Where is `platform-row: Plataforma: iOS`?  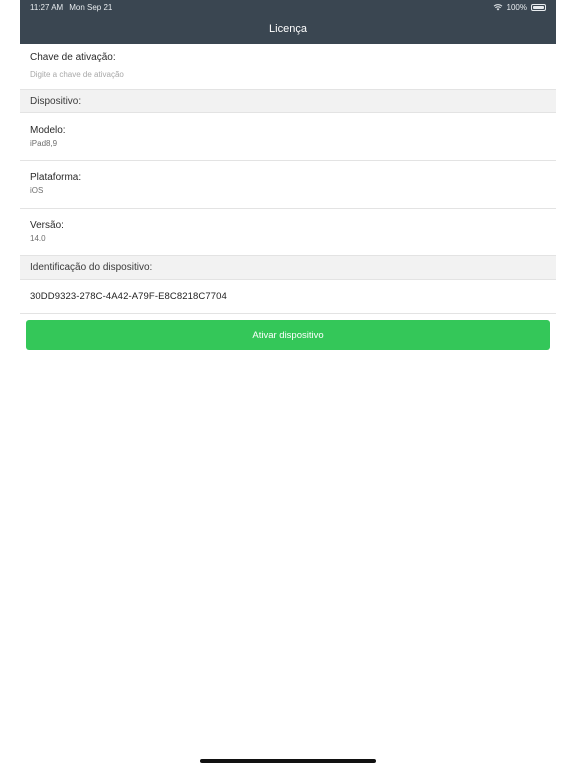 platform-row: Plataforma: iOS is located at coordinates (288, 185).